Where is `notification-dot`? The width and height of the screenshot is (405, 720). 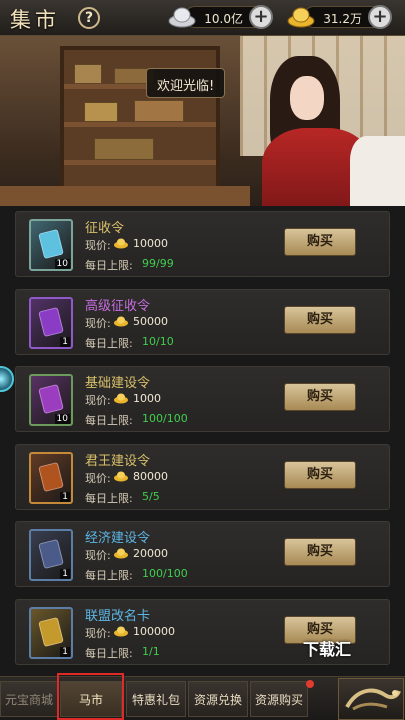
notification-dot is located at coordinates (310, 684).